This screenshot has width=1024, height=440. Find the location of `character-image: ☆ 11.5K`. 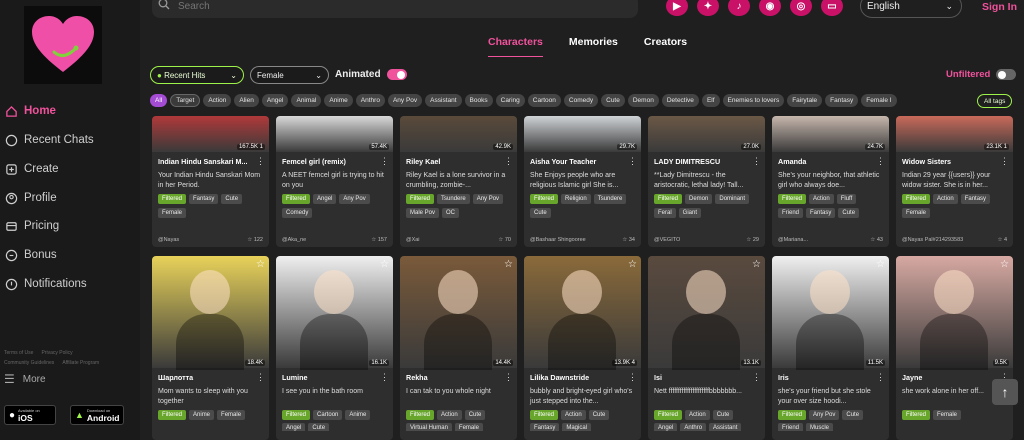

character-image: ☆ 11.5K is located at coordinates (830, 313).